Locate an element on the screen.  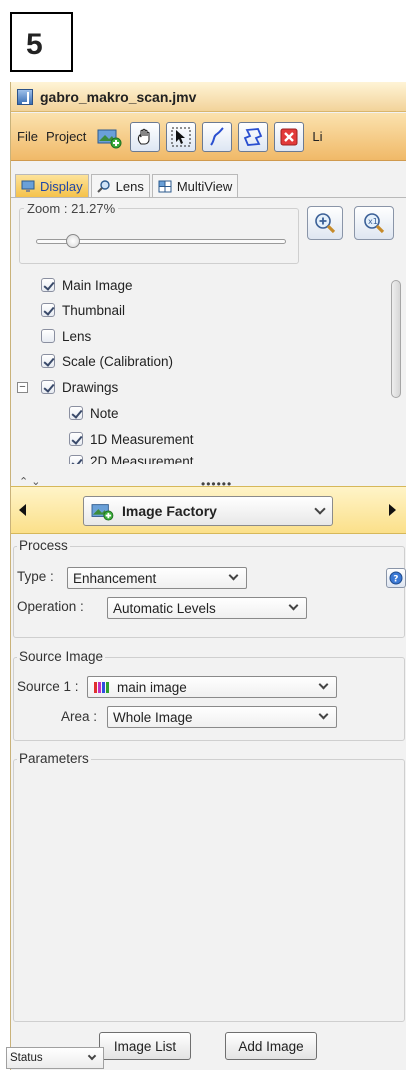
svg-text: x1 is located at coordinates (373, 221).